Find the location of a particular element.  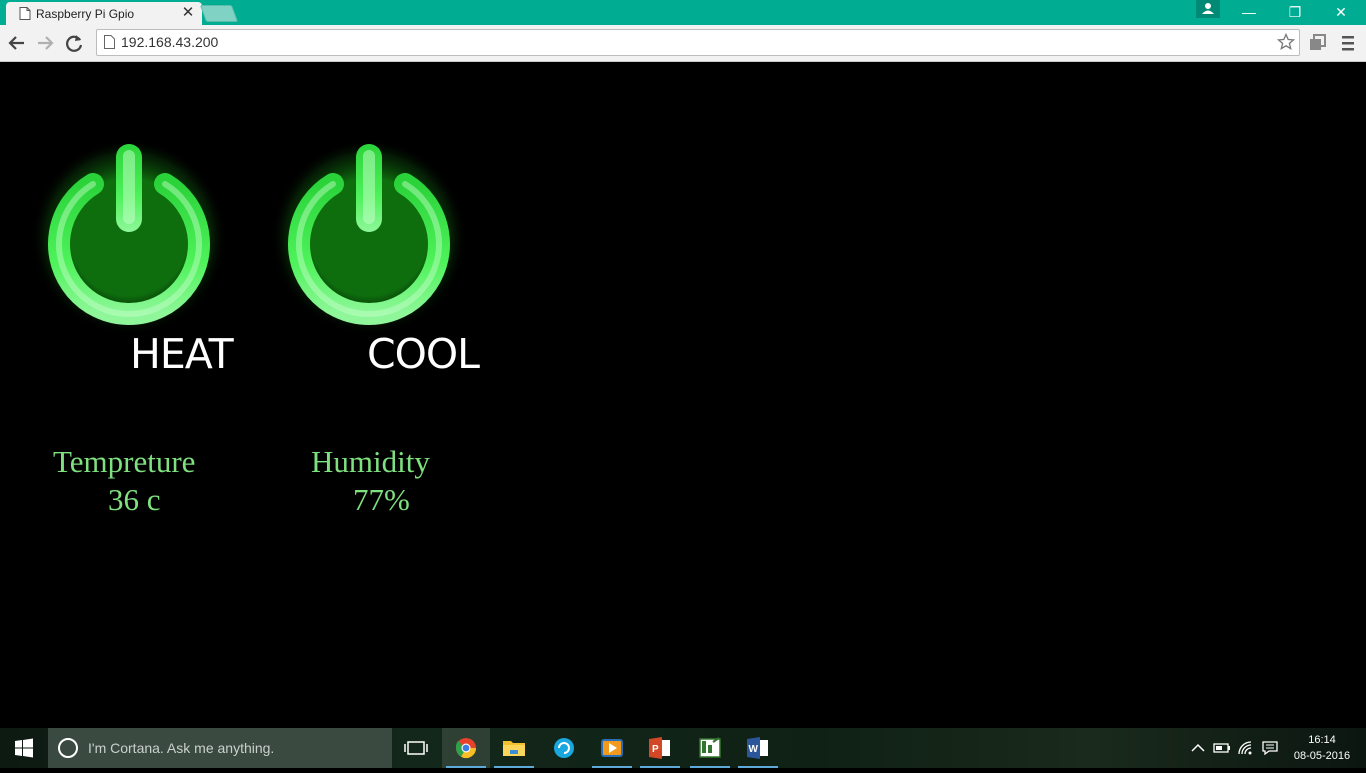

task-view-icon is located at coordinates (416, 748).